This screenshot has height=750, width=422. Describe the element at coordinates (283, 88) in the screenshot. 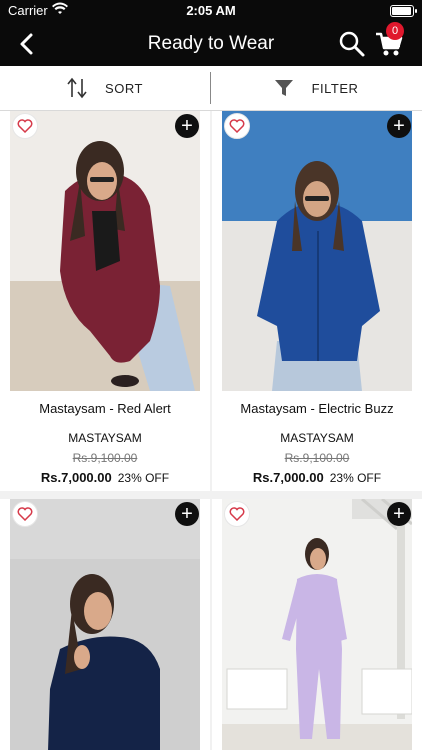

I see `filter-icon` at that location.